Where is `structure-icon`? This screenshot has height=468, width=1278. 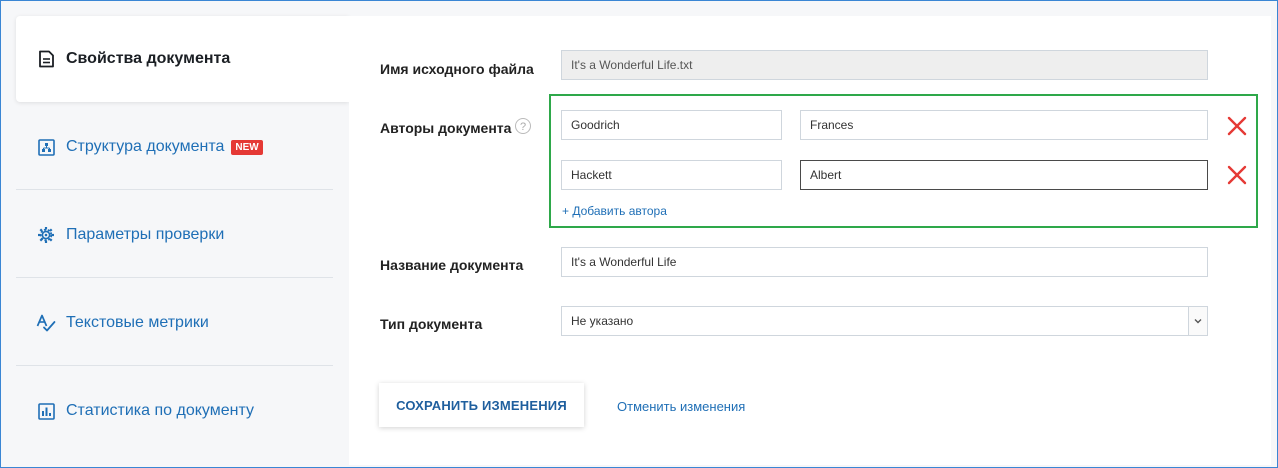 structure-icon is located at coordinates (46, 147).